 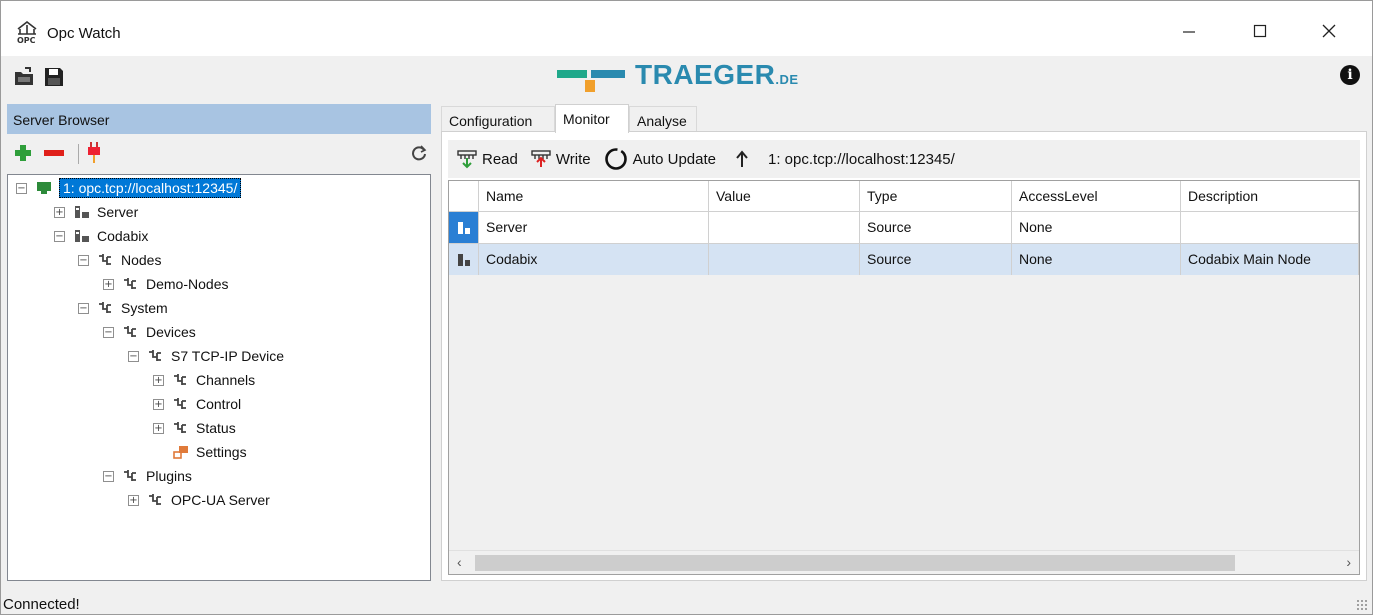 What do you see at coordinates (1362, 605) in the screenshot?
I see `resize-grip-icon` at bounding box center [1362, 605].